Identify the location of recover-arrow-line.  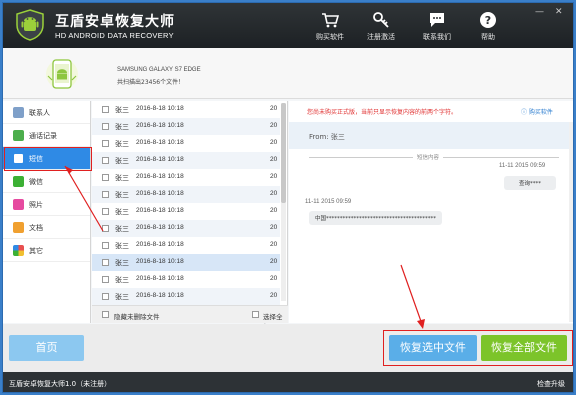
(412, 296).